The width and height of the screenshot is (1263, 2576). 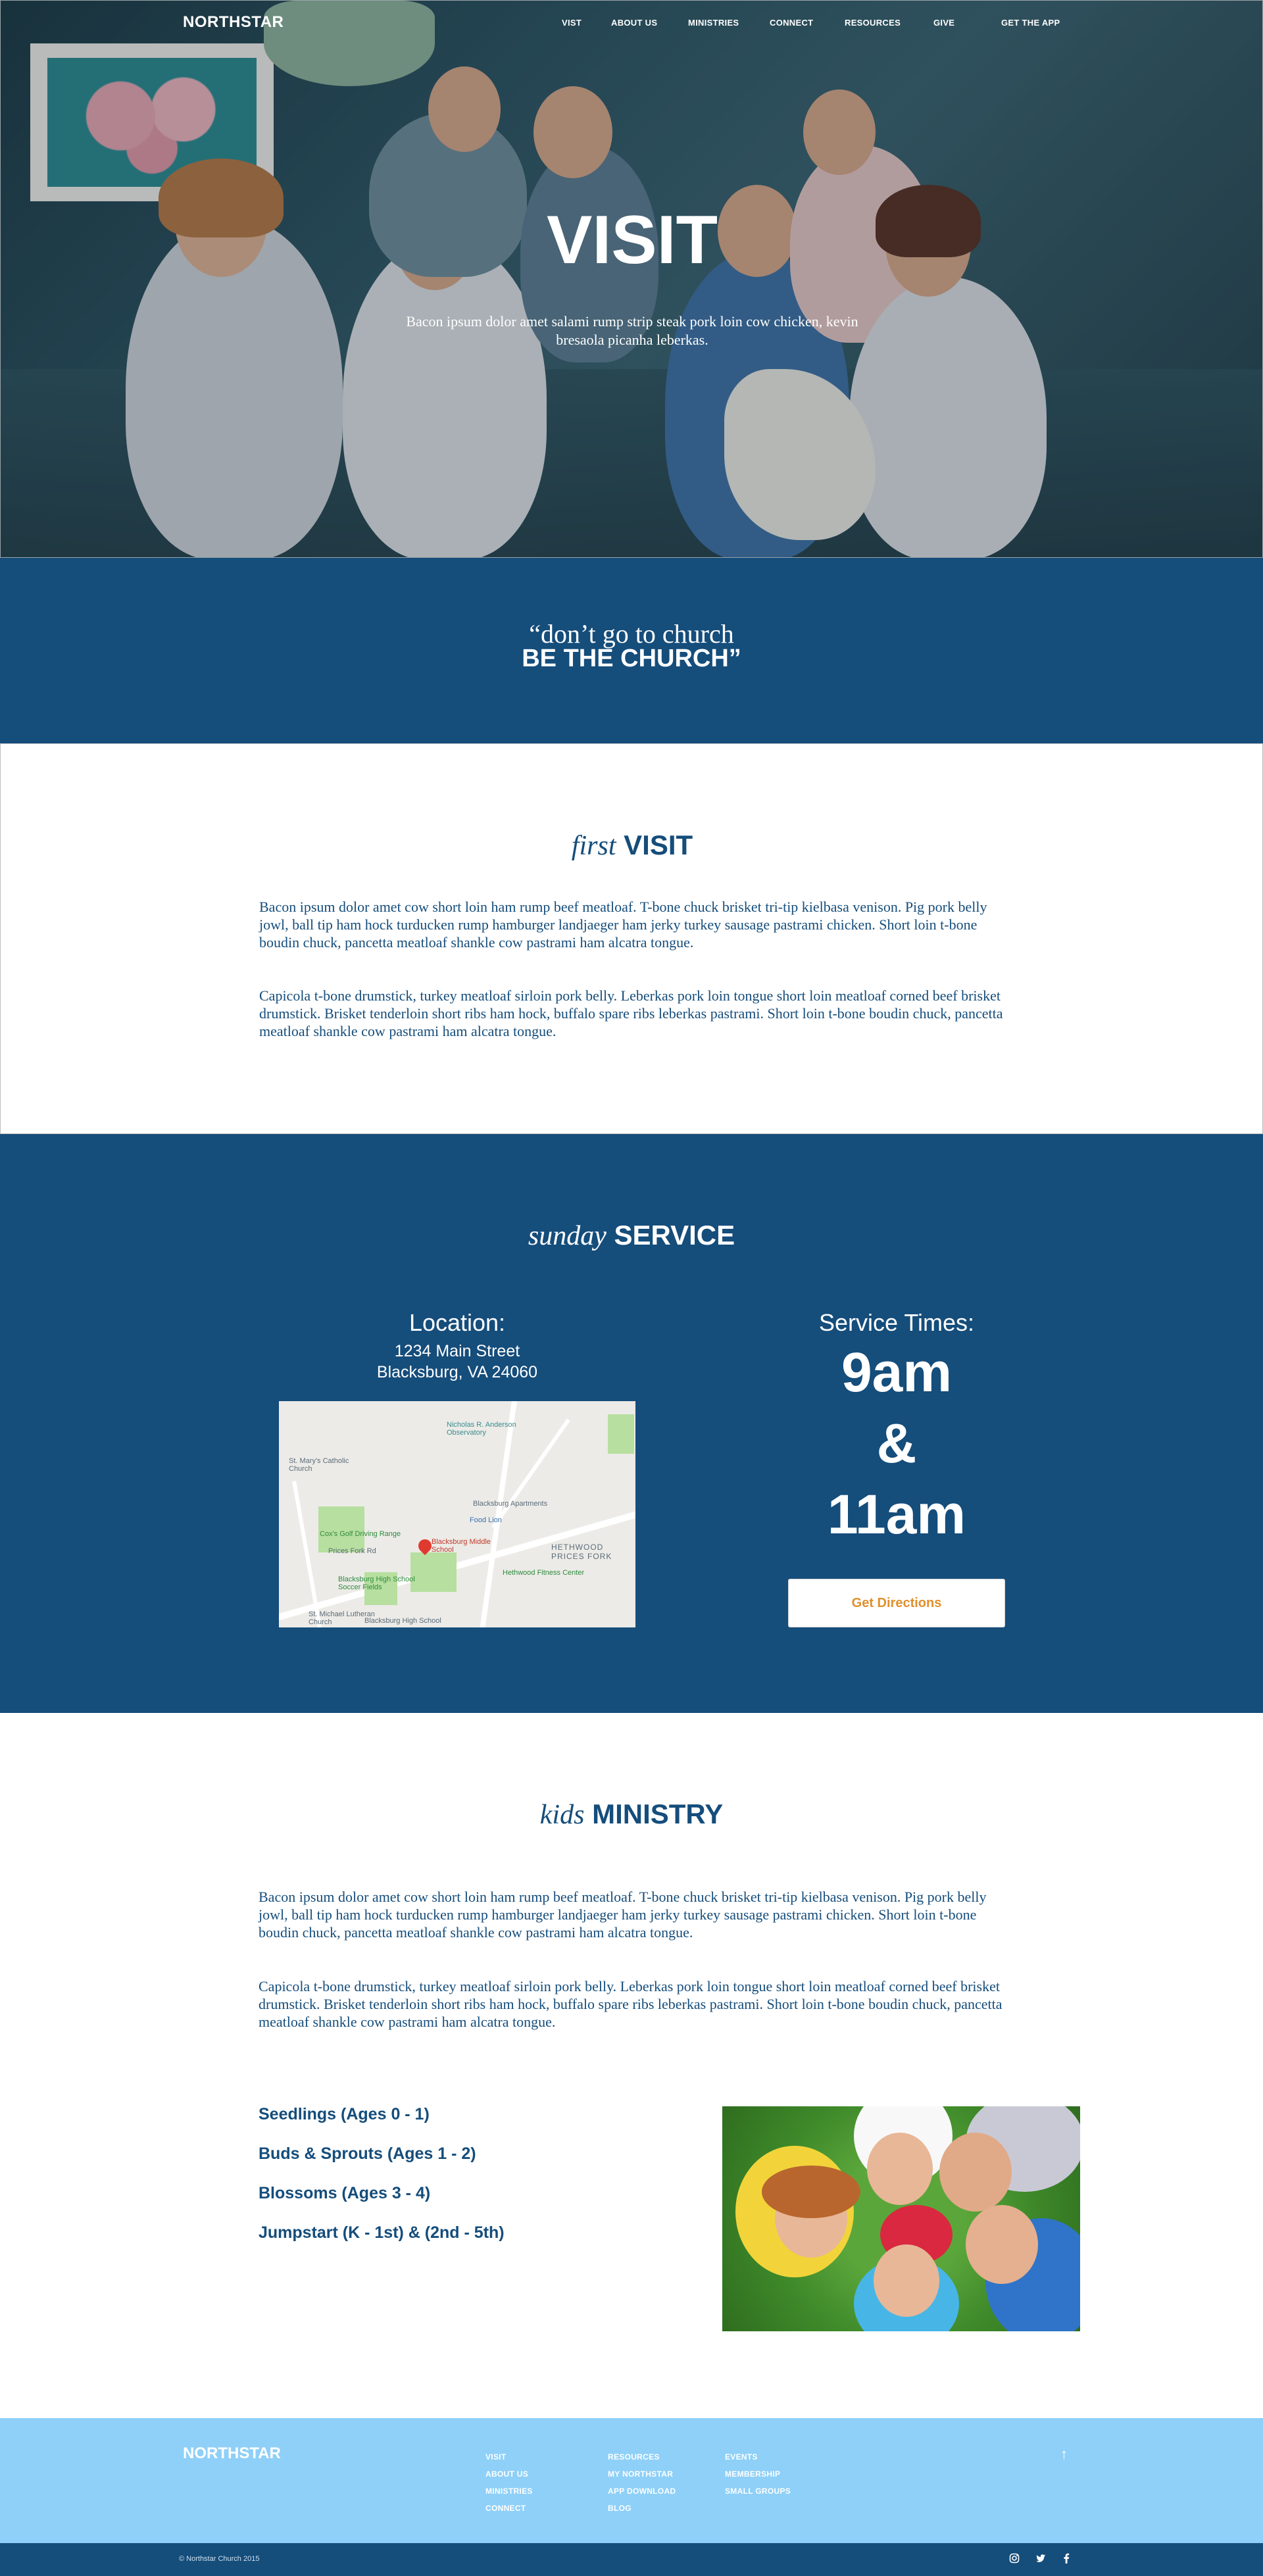 I want to click on map-label-fitness: Hethwood Fitness Center, so click(x=544, y=1573).